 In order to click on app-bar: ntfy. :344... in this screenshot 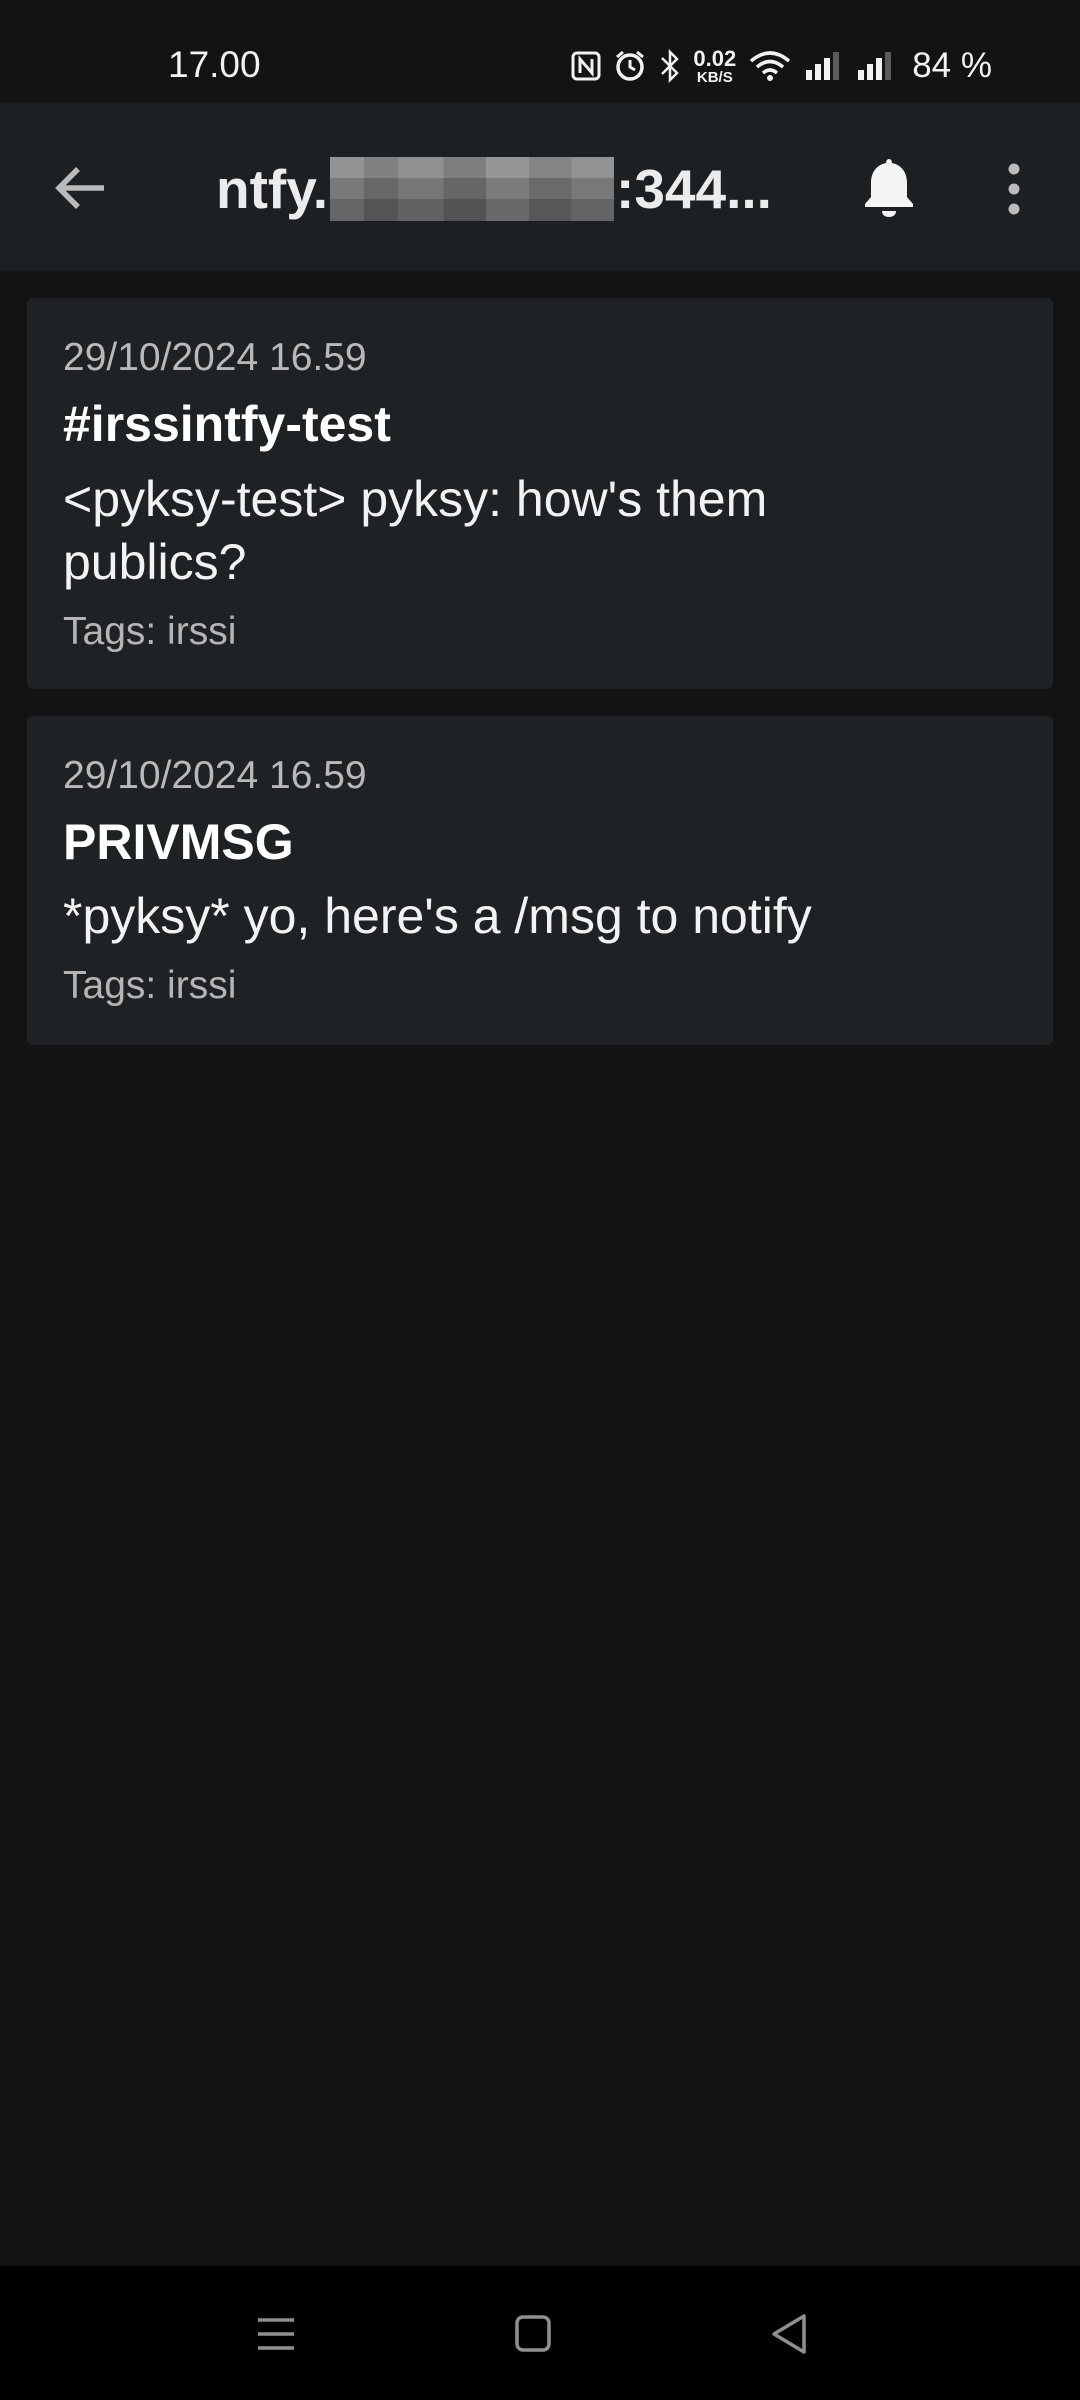, I will do `click(540, 187)`.